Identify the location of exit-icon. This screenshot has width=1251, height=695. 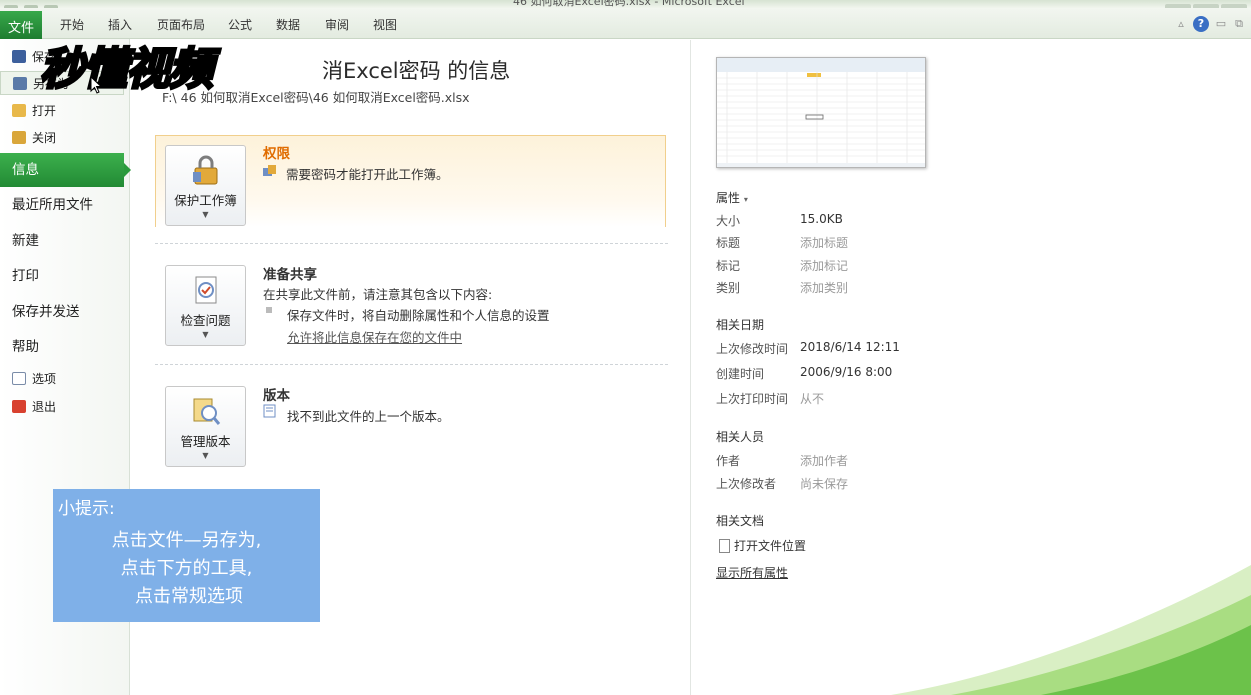
(19, 406).